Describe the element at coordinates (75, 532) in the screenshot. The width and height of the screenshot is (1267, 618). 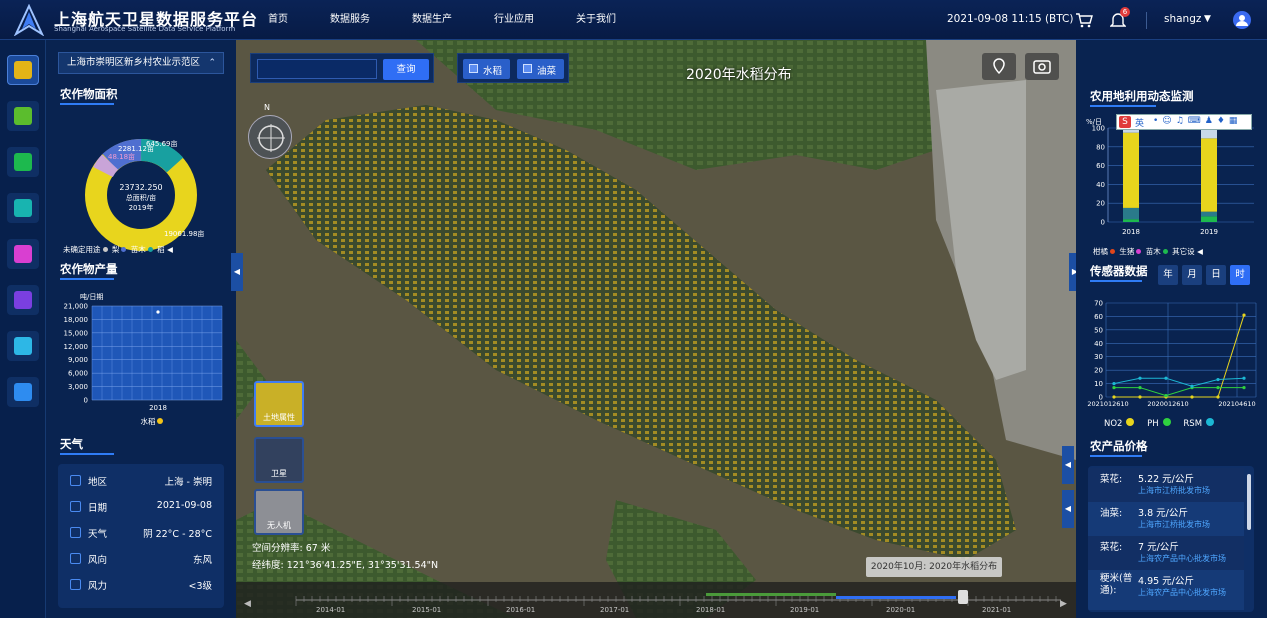
I see `cloud-sun-icon` at that location.